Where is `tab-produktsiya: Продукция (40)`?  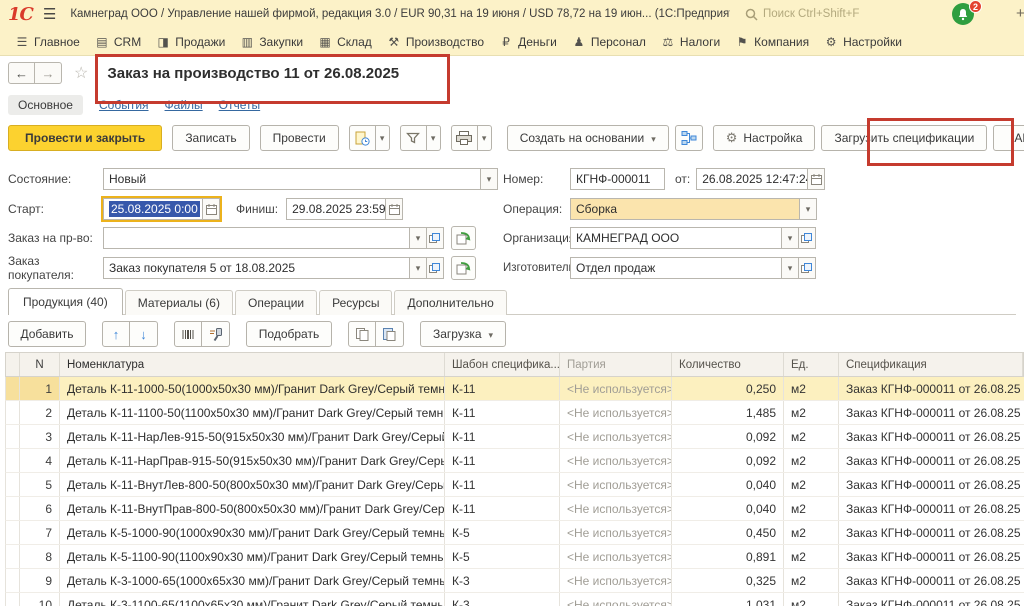 tab-produktsiya: Продукция (40) is located at coordinates (65, 301).